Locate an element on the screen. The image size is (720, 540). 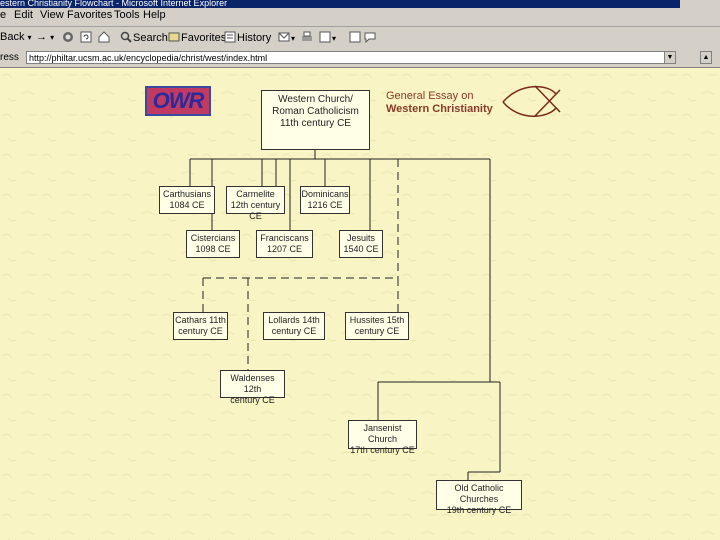
favorites-button: Favorites is located at coordinates (197, 37).